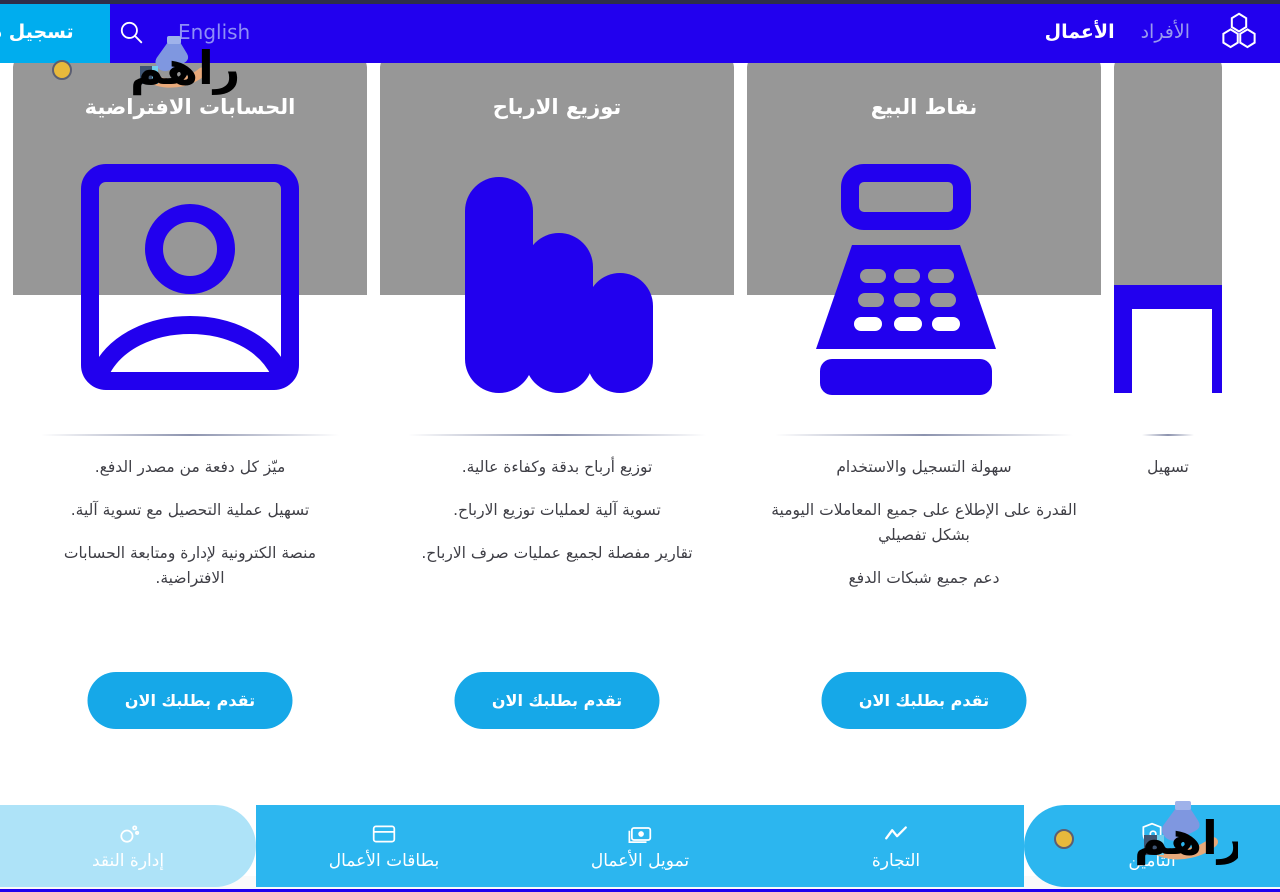 This screenshot has height=892, width=1280. I want to click on search-icon, so click(131, 32).